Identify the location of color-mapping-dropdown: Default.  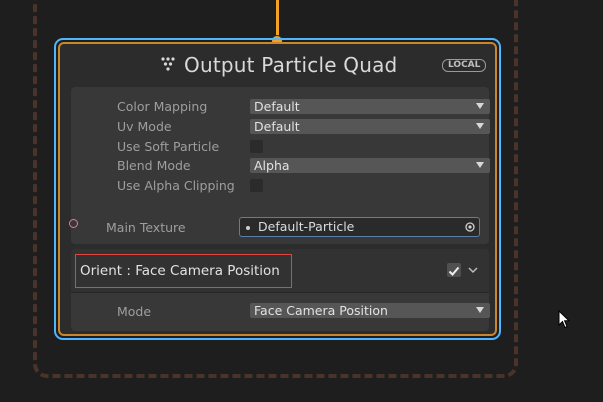
(370, 106).